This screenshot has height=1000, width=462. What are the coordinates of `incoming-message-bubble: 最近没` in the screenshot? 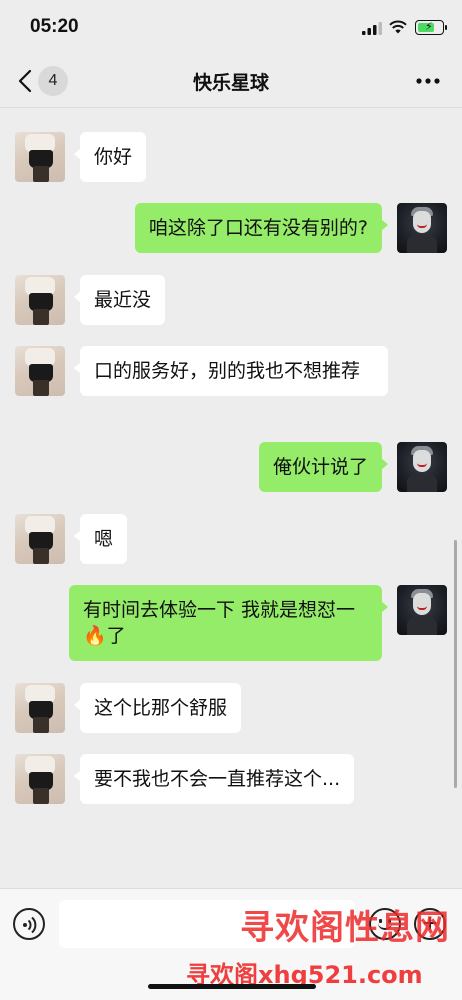 It's located at (119, 300).